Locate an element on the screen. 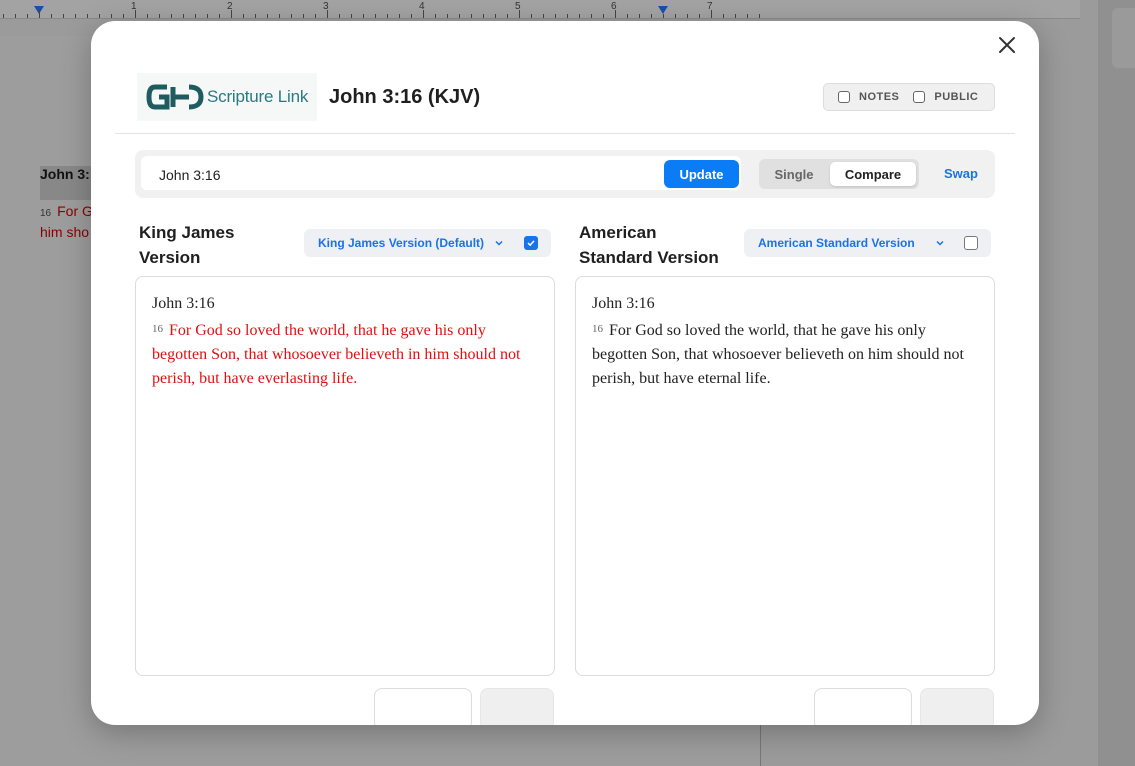 This screenshot has width=1135, height=766. update-button: Update is located at coordinates (701, 174).